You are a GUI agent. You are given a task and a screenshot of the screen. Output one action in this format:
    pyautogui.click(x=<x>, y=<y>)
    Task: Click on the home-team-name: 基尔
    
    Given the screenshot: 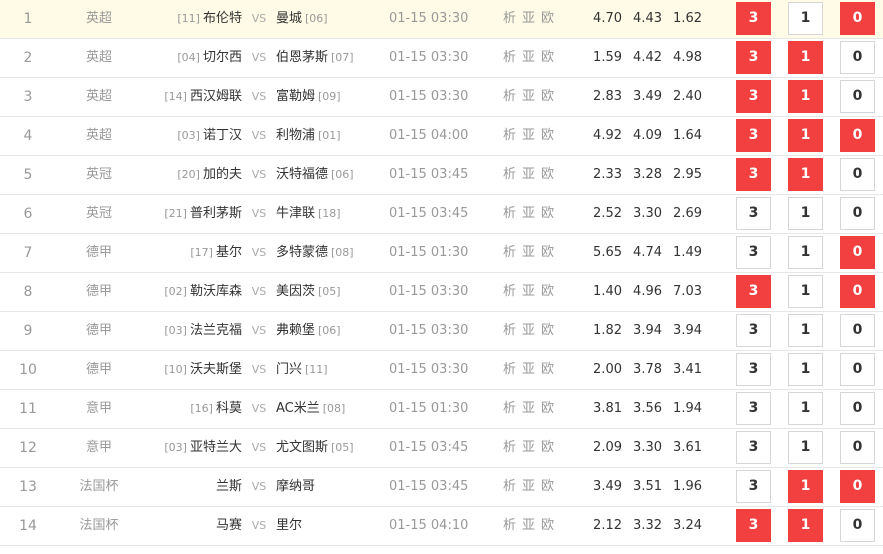 What is the action you would take?
    pyautogui.click(x=229, y=252)
    